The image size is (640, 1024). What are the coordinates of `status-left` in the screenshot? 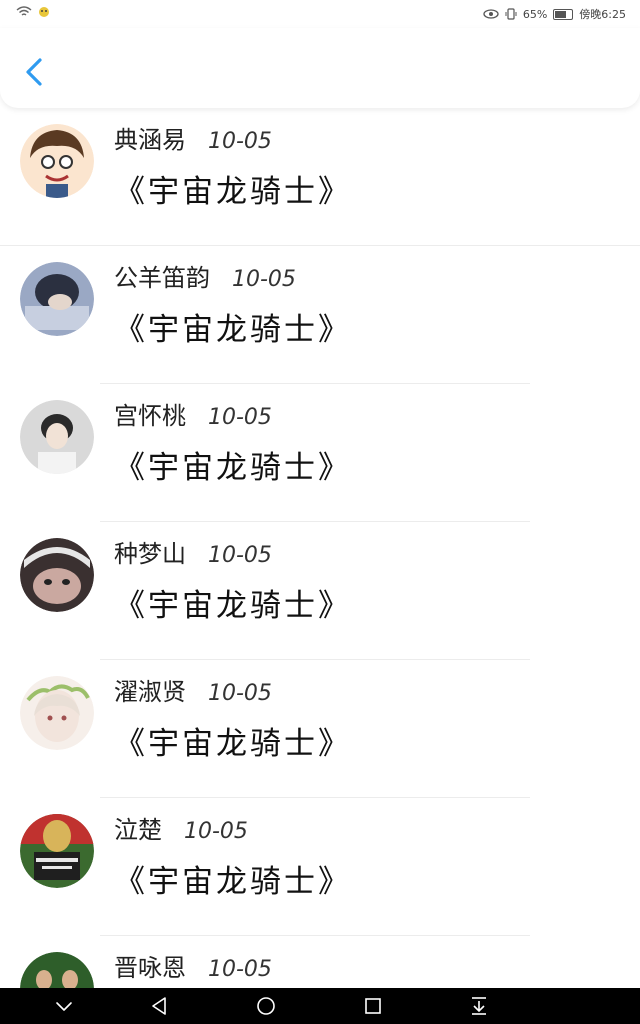 It's located at (33, 12).